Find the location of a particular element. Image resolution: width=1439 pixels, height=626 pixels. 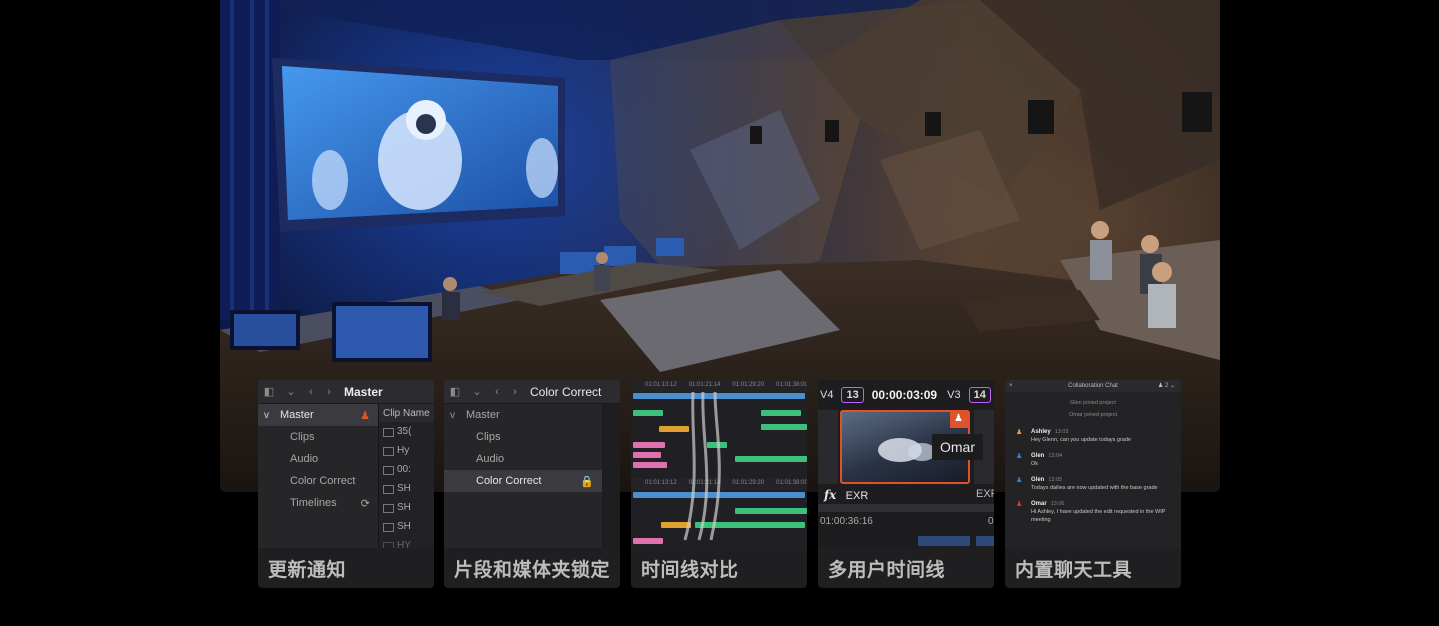

clip-list: Clip Name 35( Hy 00: SH SH SH HY is located at coordinates (406, 476).